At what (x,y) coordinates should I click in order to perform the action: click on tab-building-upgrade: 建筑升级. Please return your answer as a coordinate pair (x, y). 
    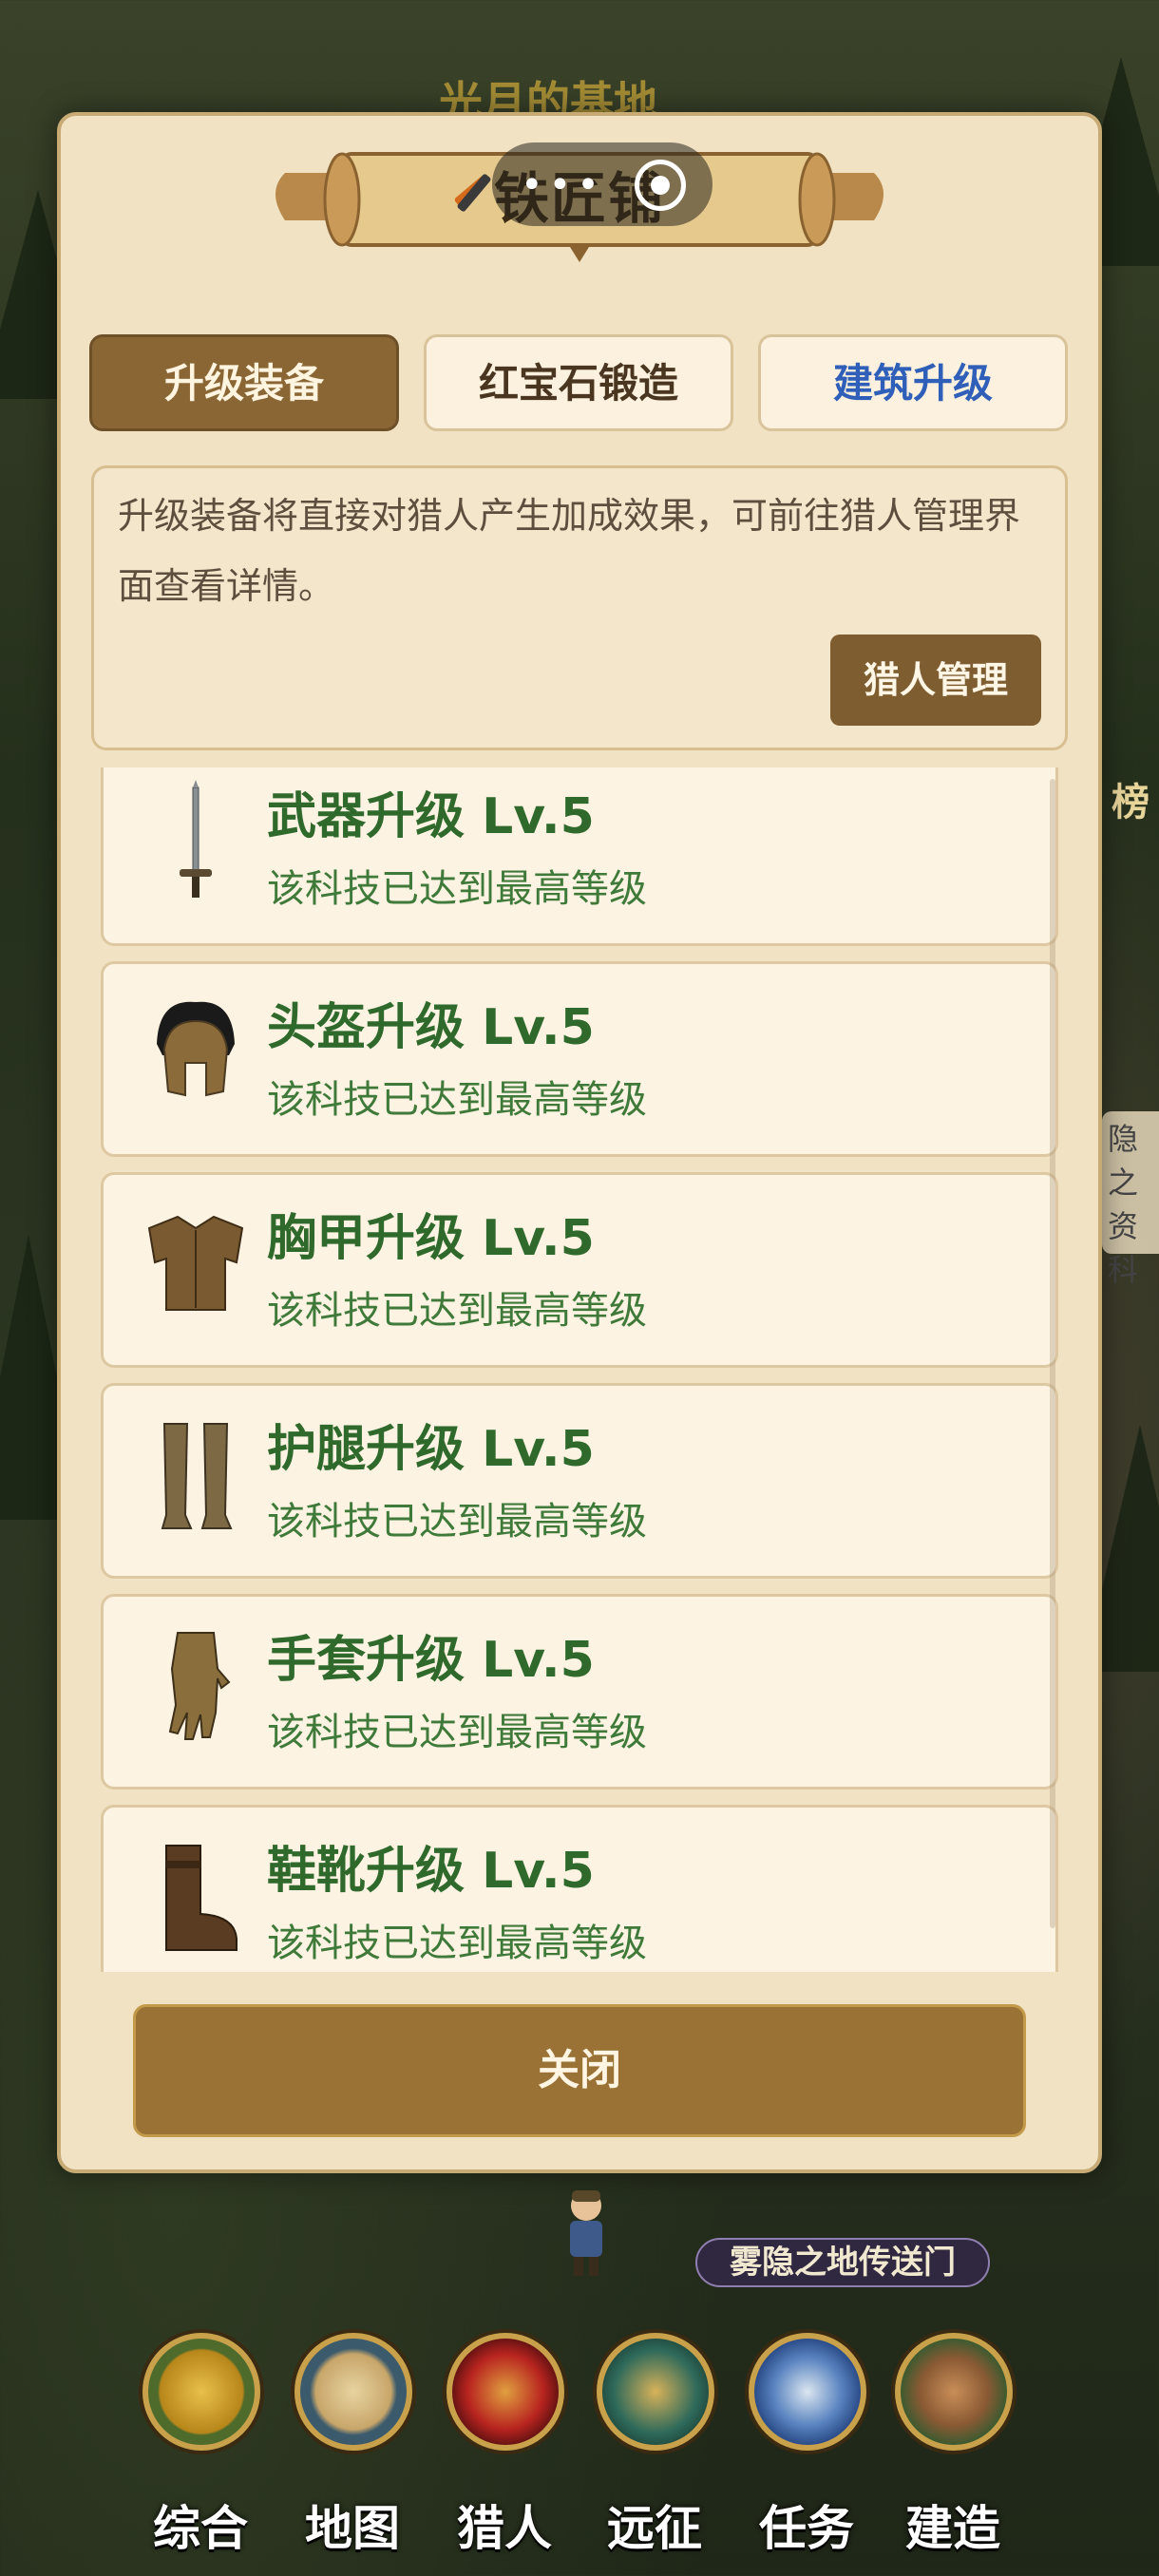
    Looking at the image, I should click on (913, 382).